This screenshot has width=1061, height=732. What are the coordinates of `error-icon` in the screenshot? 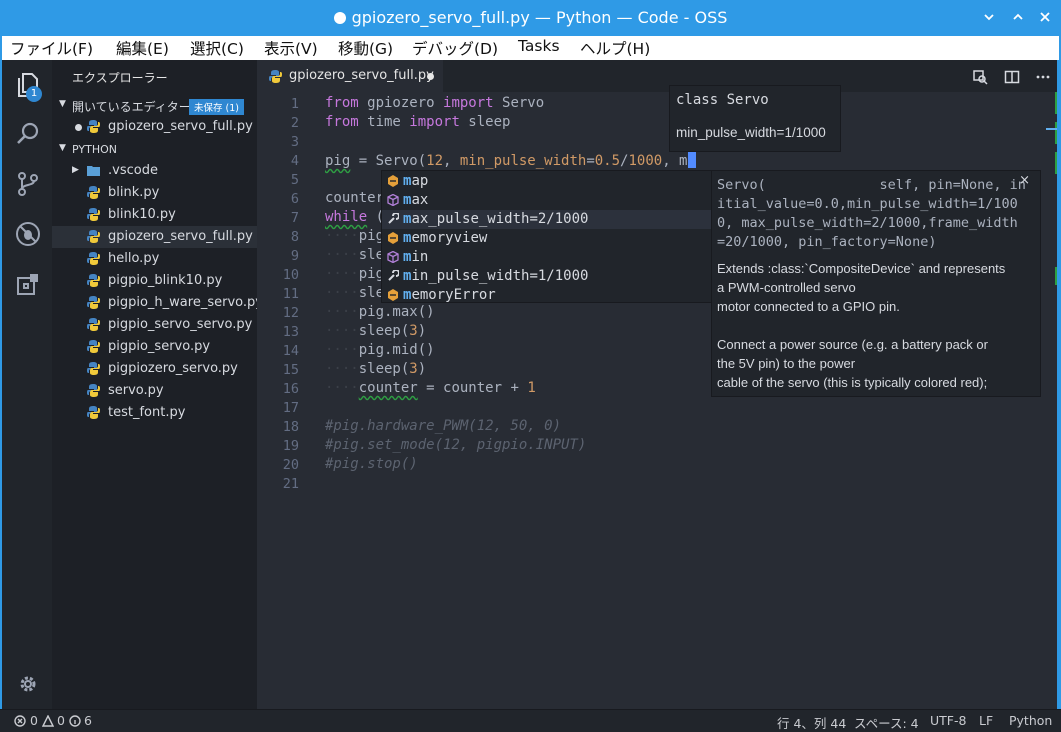 It's located at (20, 721).